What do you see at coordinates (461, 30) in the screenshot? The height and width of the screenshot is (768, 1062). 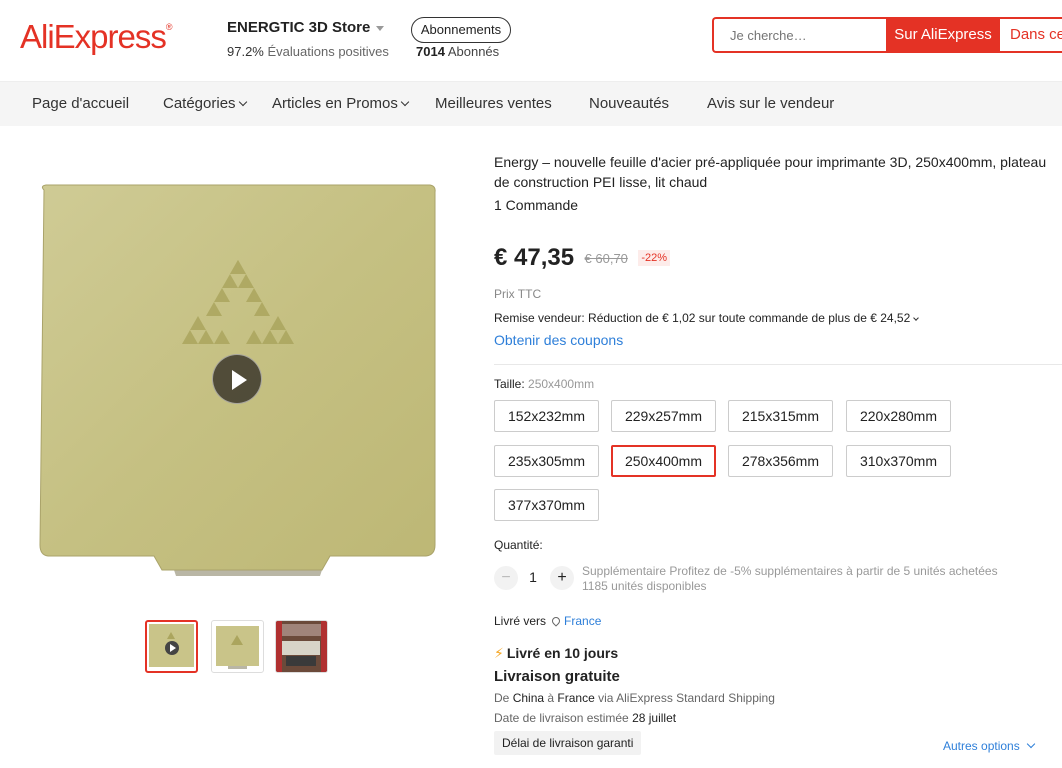 I see `follow-button: Abonnements` at bounding box center [461, 30].